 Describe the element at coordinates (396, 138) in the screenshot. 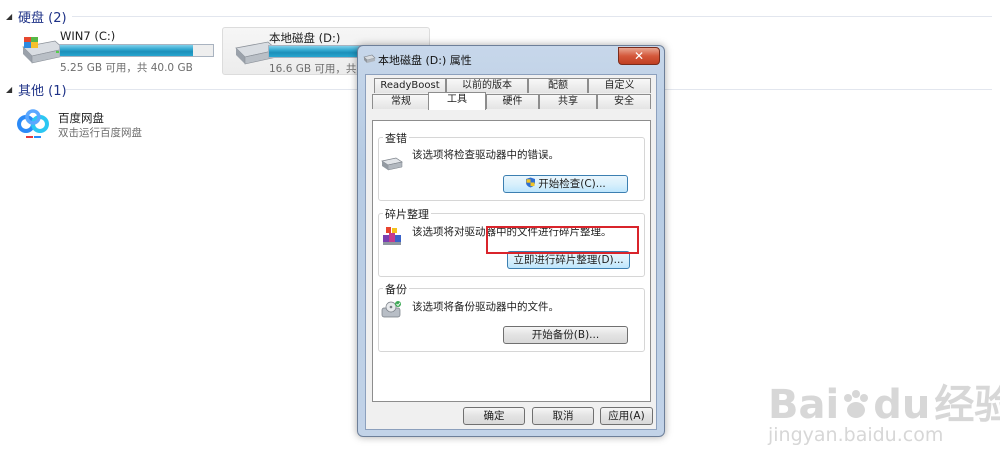

I see `error-check-label: 查错` at that location.